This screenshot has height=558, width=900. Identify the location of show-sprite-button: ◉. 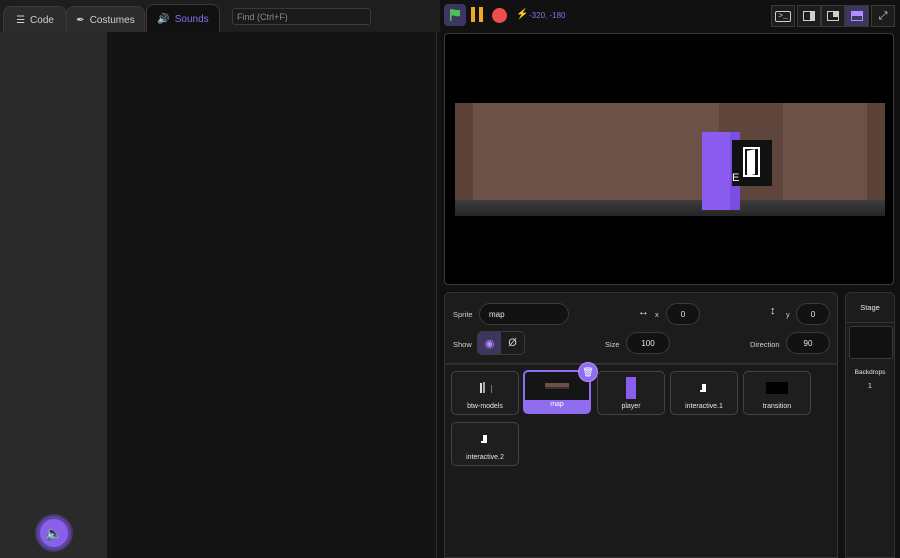
(489, 343).